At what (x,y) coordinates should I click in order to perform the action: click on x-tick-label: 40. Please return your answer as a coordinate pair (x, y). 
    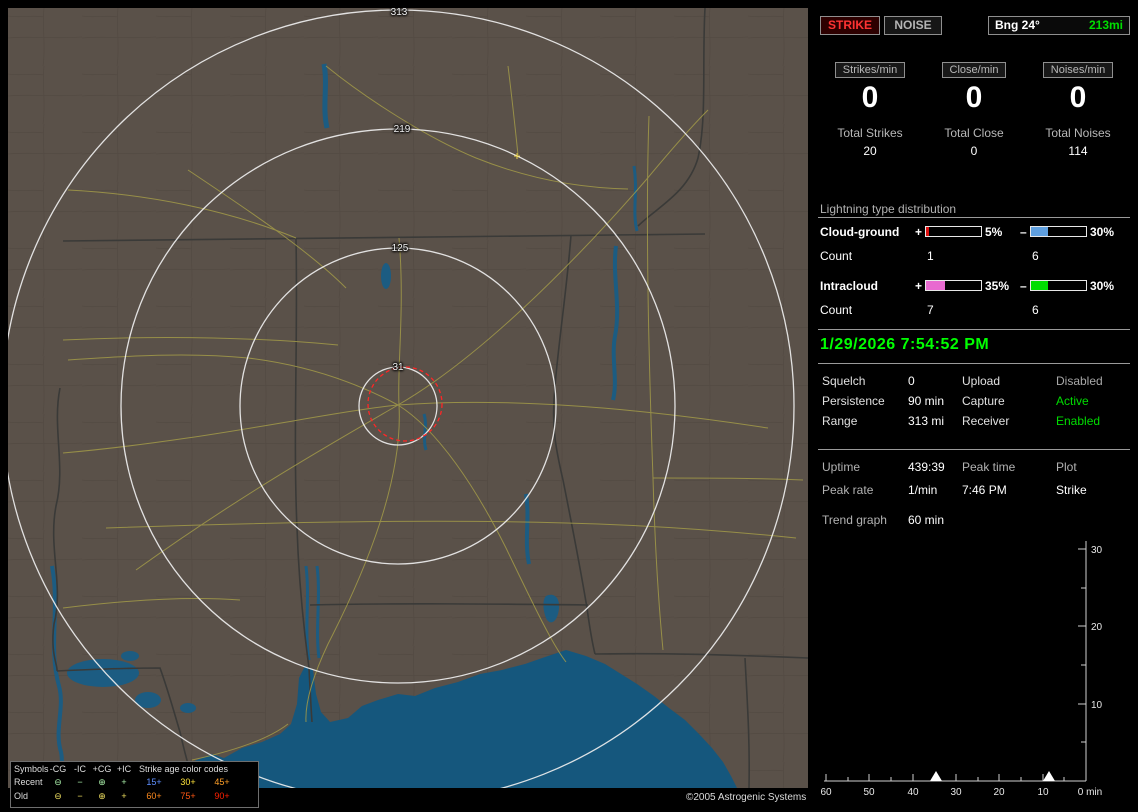
    Looking at the image, I should click on (913, 792).